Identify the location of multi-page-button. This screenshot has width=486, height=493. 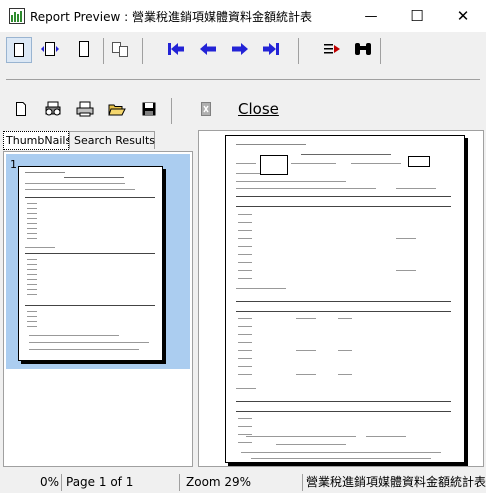
(120, 49).